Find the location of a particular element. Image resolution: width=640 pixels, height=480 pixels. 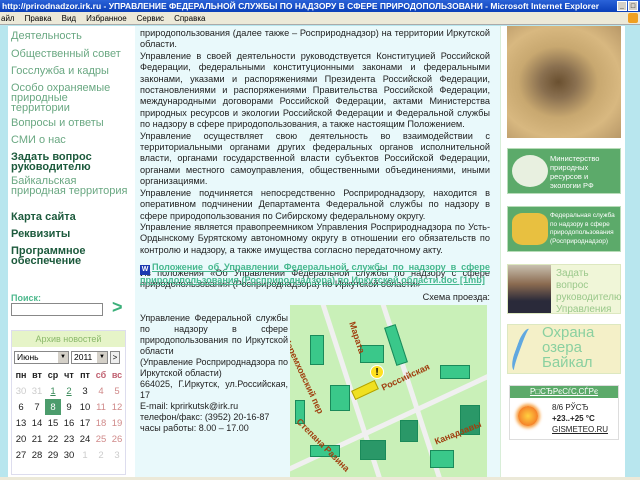

minimize-button: _ is located at coordinates (622, 6).